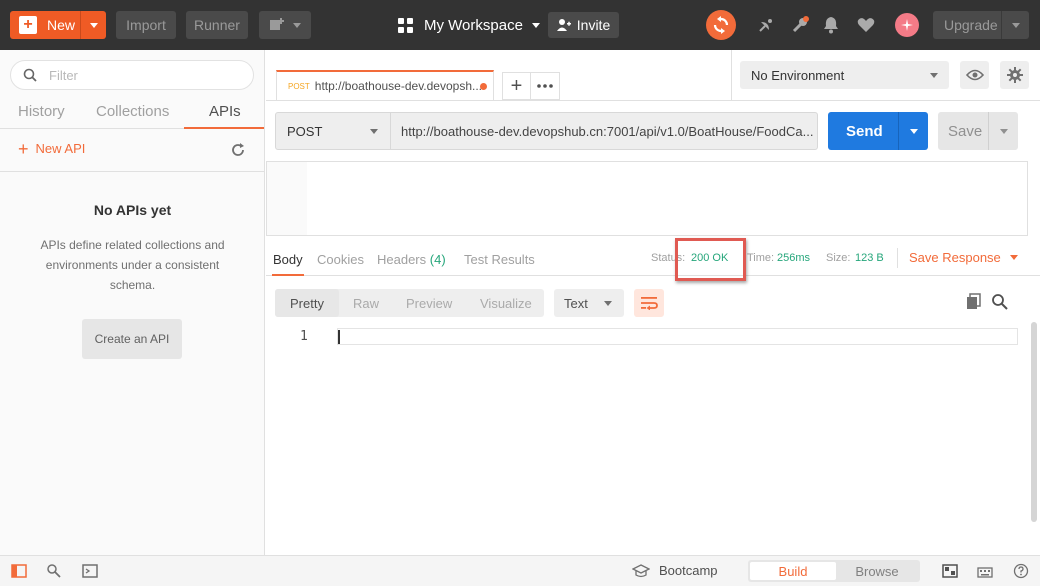 The width and height of the screenshot is (1040, 586). What do you see at coordinates (340, 259) in the screenshot?
I see `tab-cookies: Cookies` at bounding box center [340, 259].